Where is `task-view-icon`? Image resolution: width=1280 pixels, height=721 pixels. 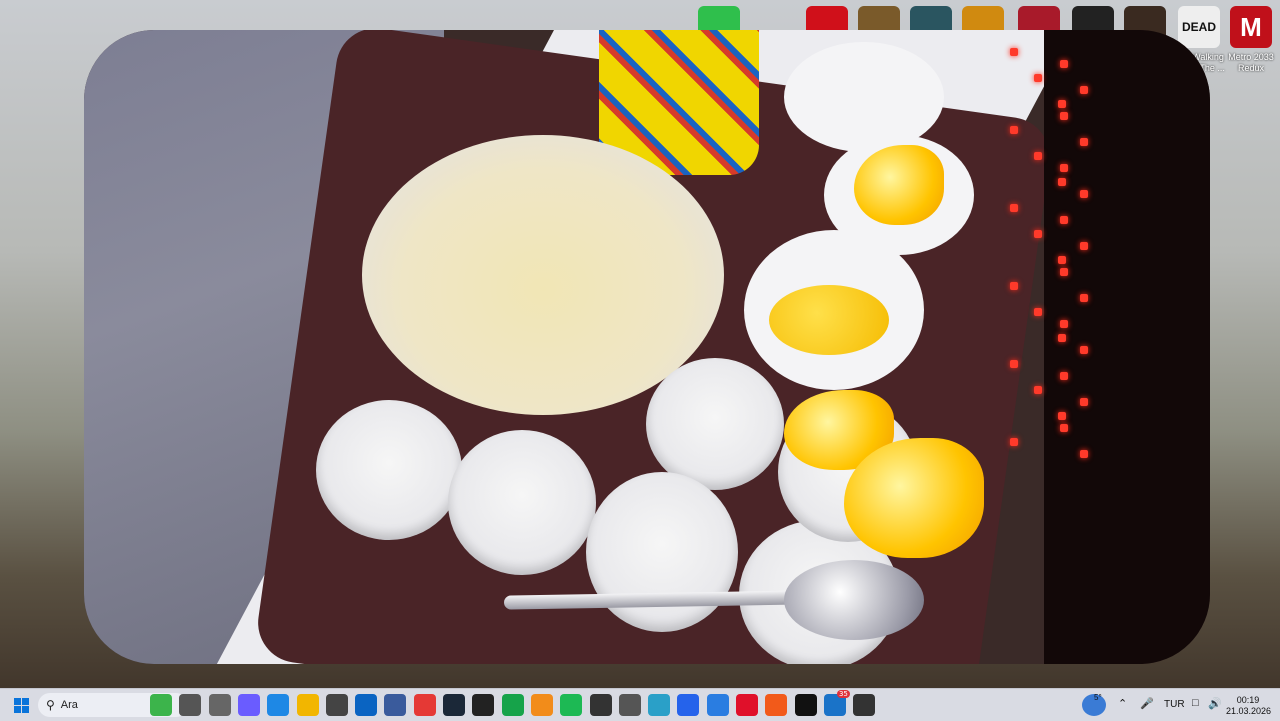
task-view-icon is located at coordinates (190, 705).